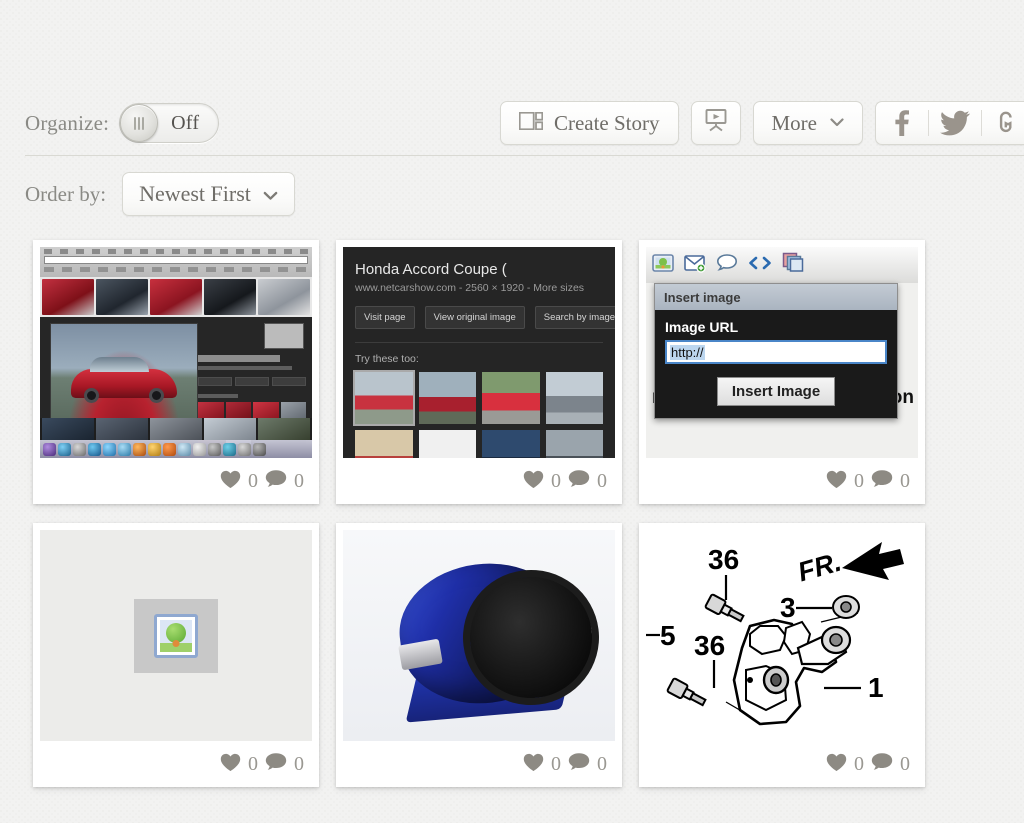 The height and width of the screenshot is (823, 1024). What do you see at coordinates (139, 123) in the screenshot?
I see `toggle-knob` at bounding box center [139, 123].